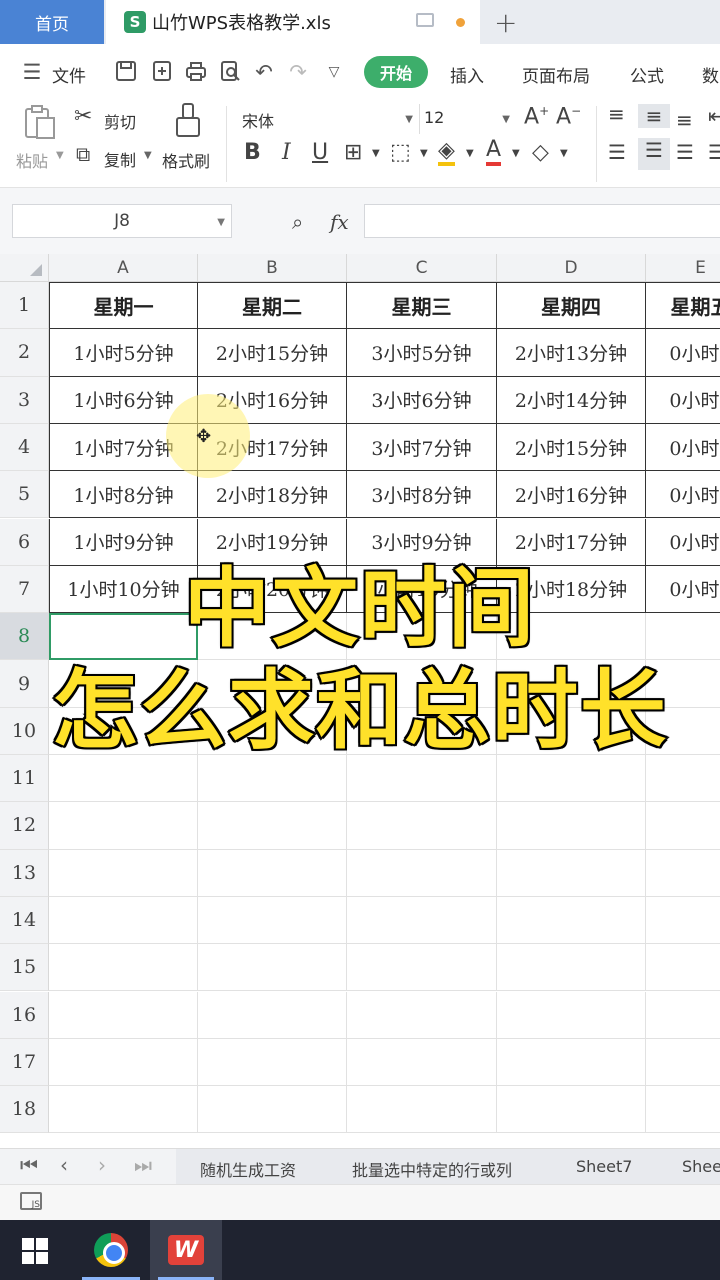 This screenshot has height=1280, width=720. What do you see at coordinates (24, 353) in the screenshot?
I see `row-header: 2` at bounding box center [24, 353].